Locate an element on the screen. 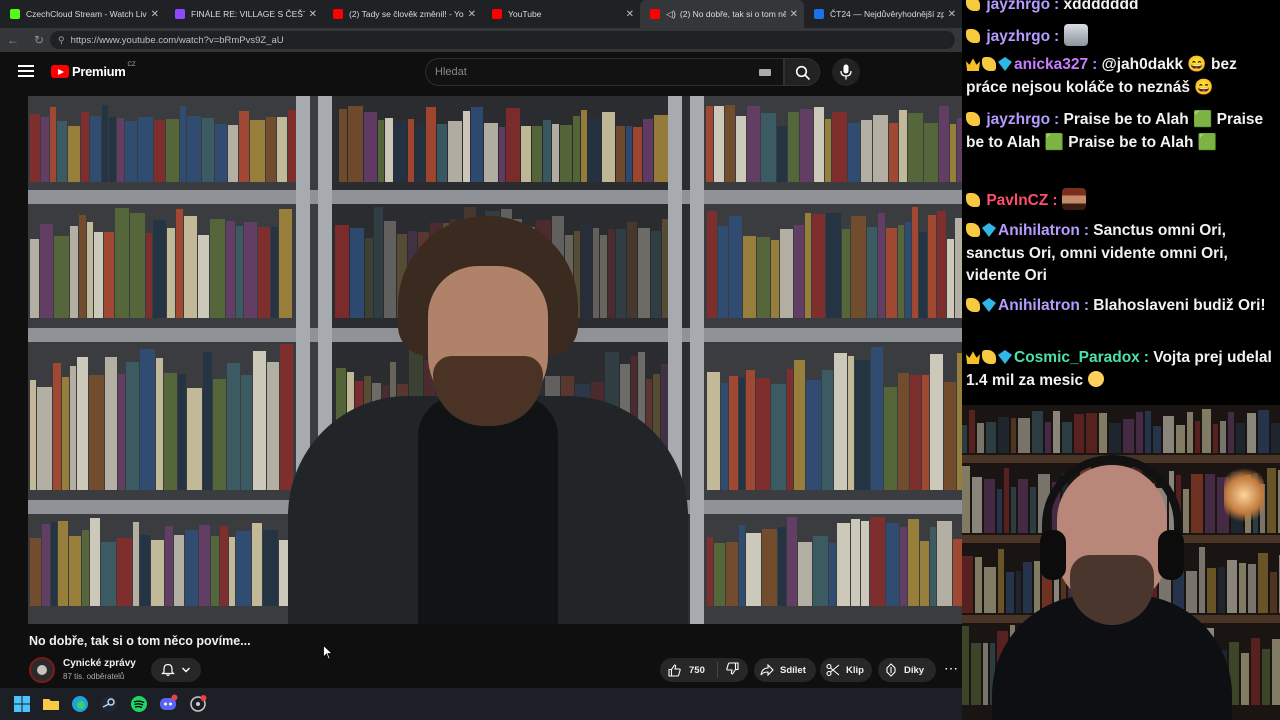  chat-message: jayzhrgo: is located at coordinates (1122, 36).